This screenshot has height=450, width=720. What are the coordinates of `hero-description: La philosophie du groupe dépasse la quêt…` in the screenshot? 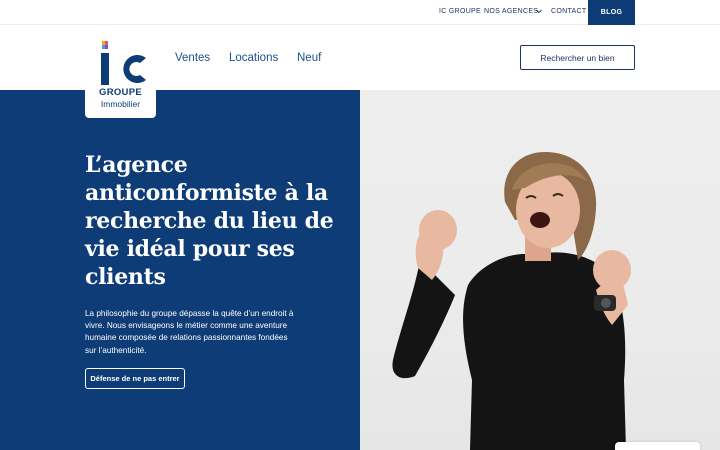 It's located at (189, 332).